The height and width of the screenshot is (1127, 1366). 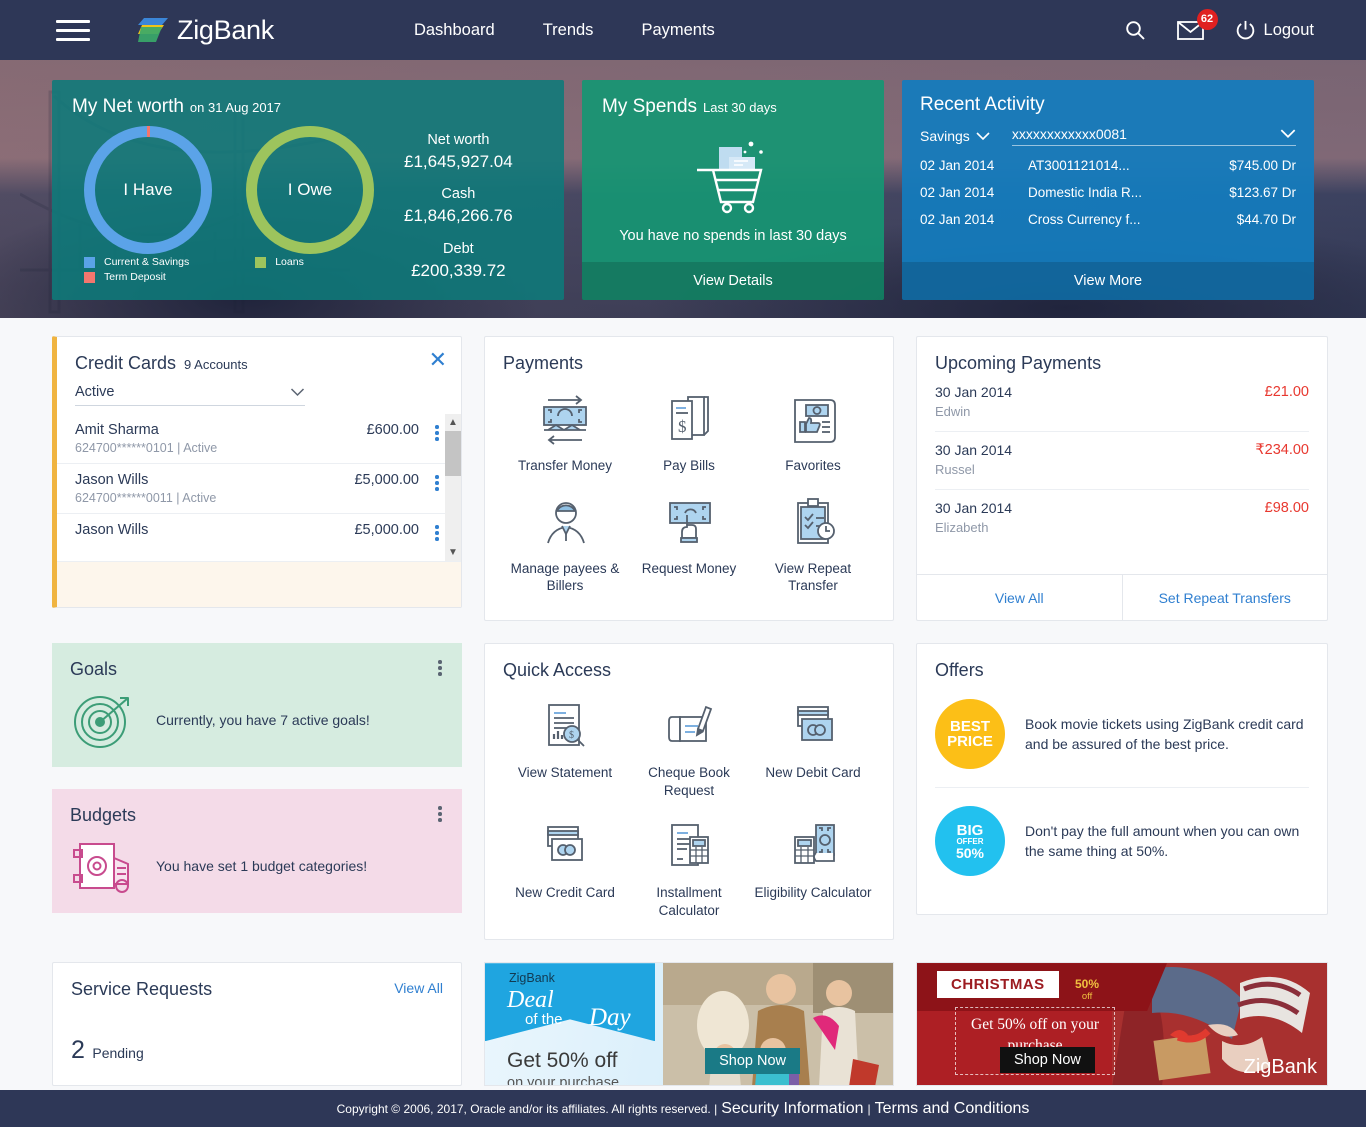 What do you see at coordinates (1262, 165) in the screenshot?
I see `activity-amount: $745.00 Dr` at bounding box center [1262, 165].